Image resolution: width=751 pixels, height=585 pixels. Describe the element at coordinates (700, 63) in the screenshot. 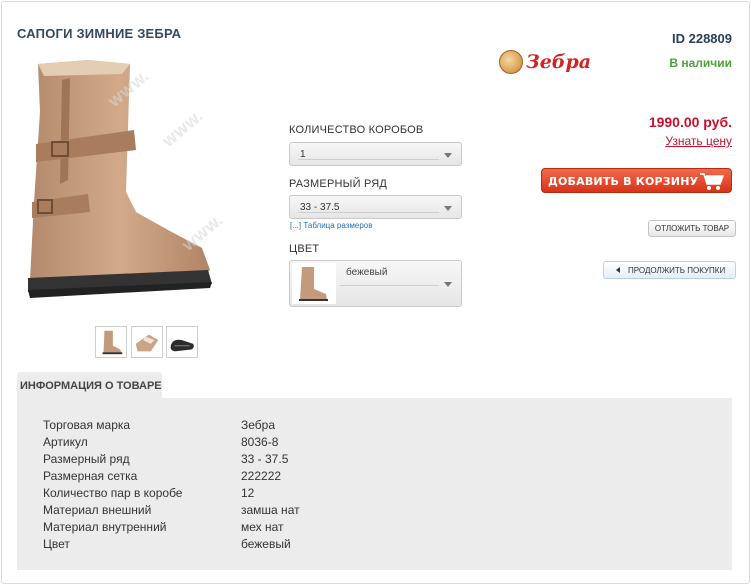

I see `stock-status: В наличии` at that location.